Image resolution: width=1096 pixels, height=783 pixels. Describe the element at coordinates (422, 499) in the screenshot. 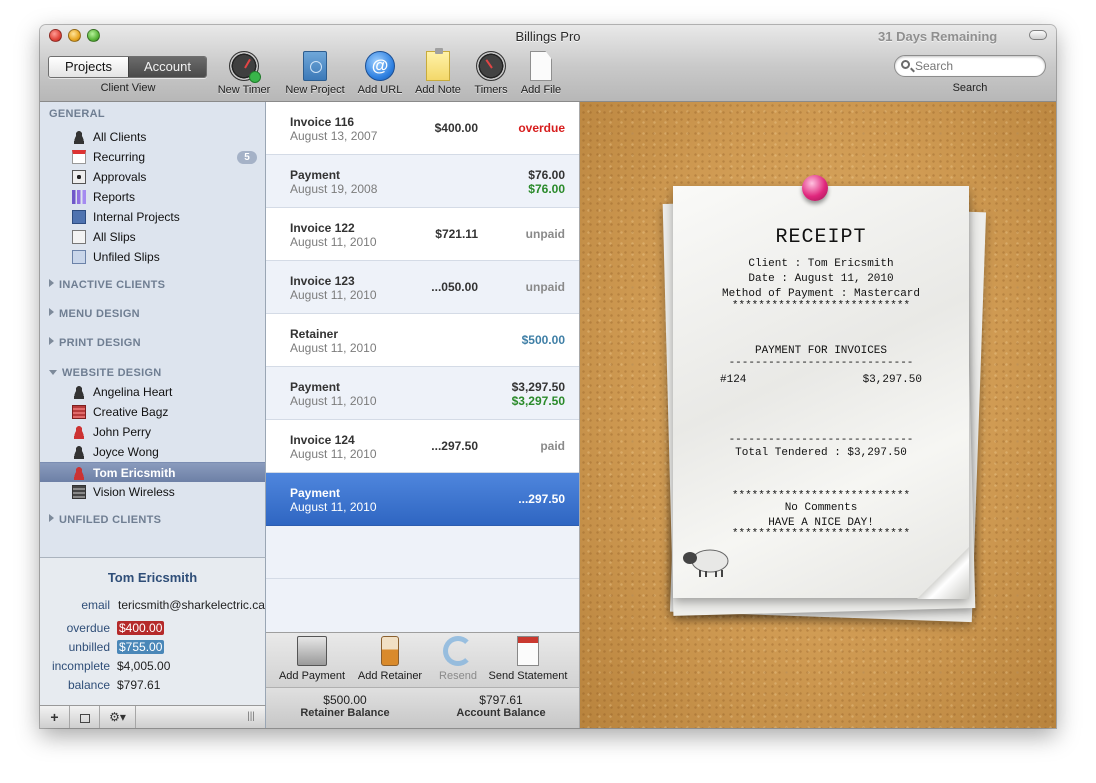

I see `list-item-selected: Payment August 11, 2010 ...297.50` at that location.